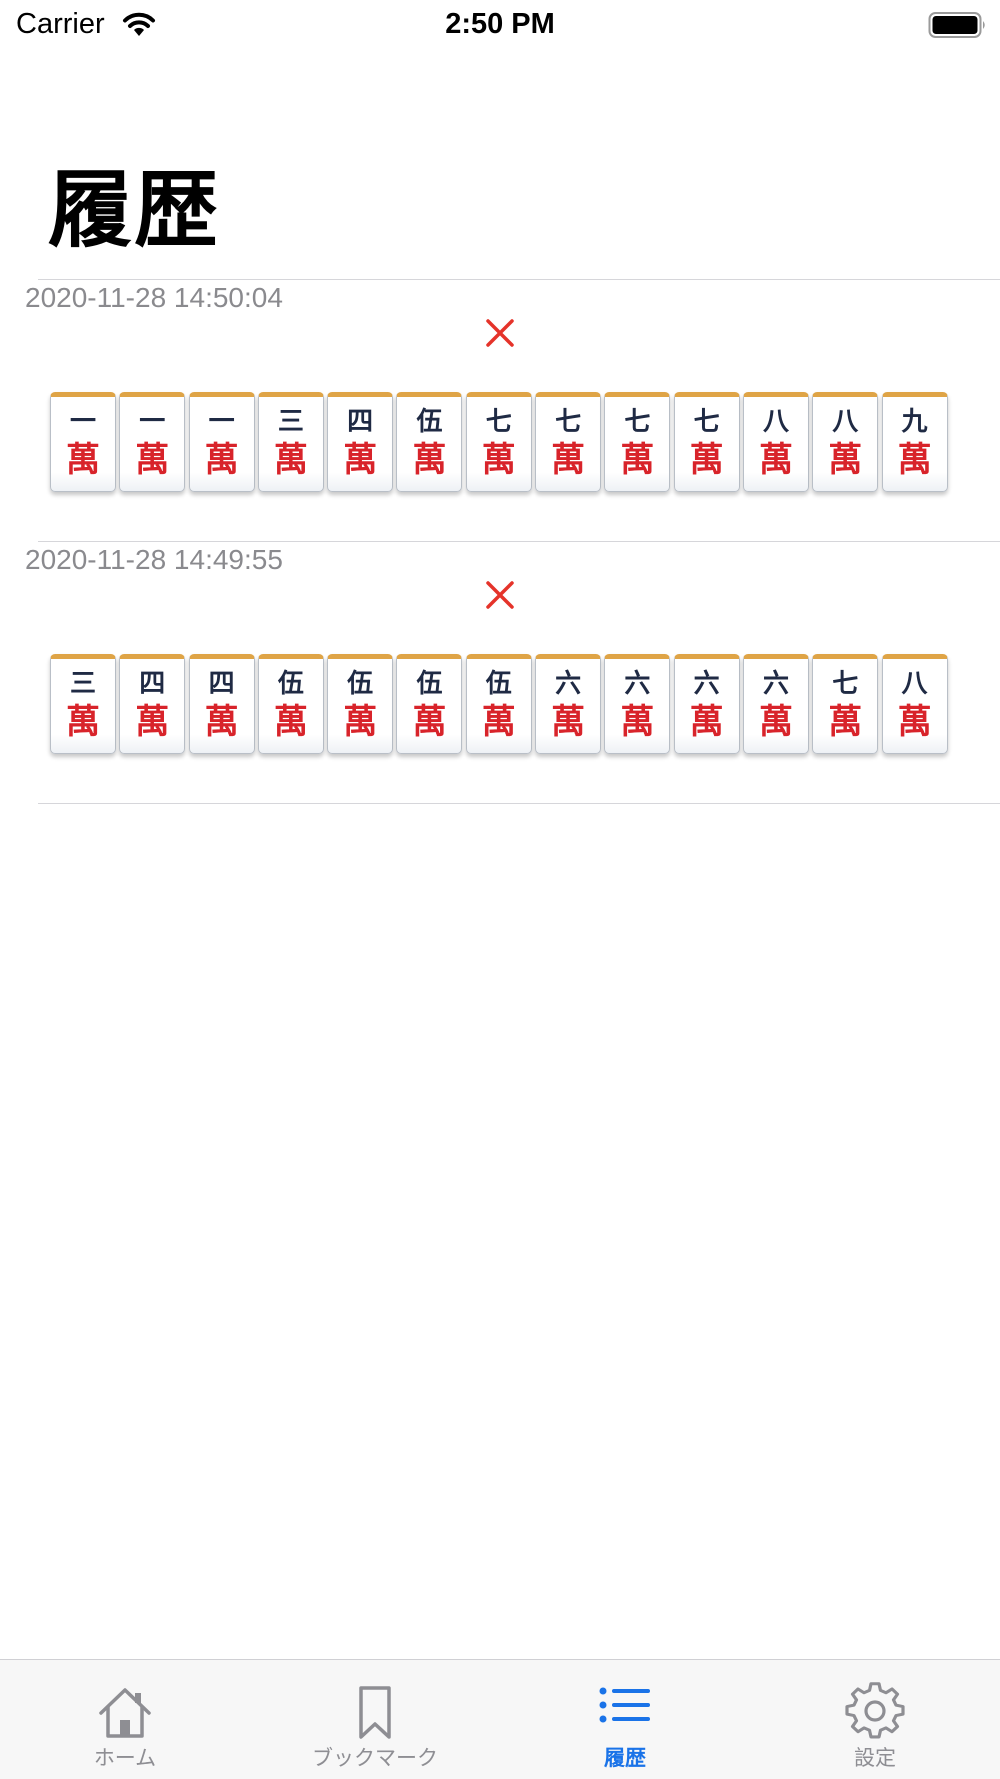 This screenshot has width=1000, height=1779. What do you see at coordinates (875, 1710) in the screenshot?
I see `gear-icon` at bounding box center [875, 1710].